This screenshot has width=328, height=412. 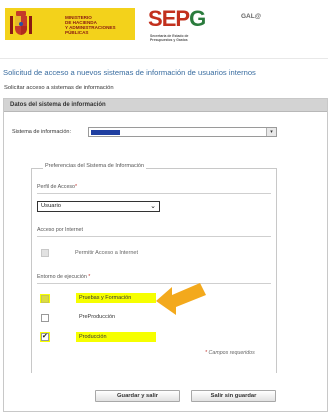 I want to click on preproduccion-label: PreProducción, so click(x=97, y=317).